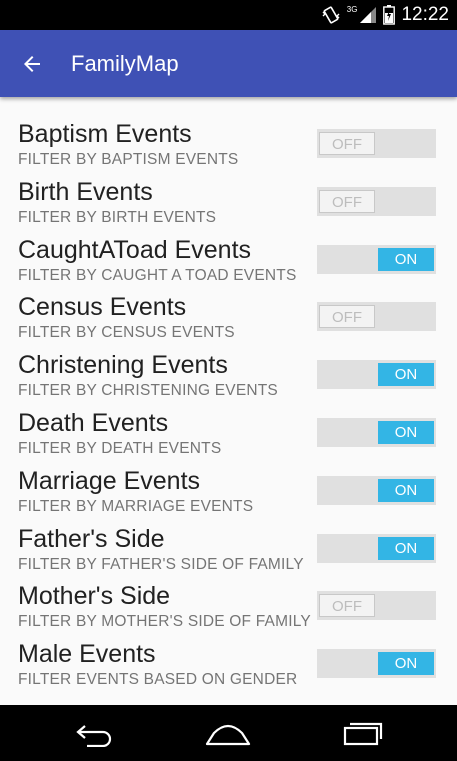 This screenshot has height=761, width=457. I want to click on filter-title: Male Events, so click(87, 654).